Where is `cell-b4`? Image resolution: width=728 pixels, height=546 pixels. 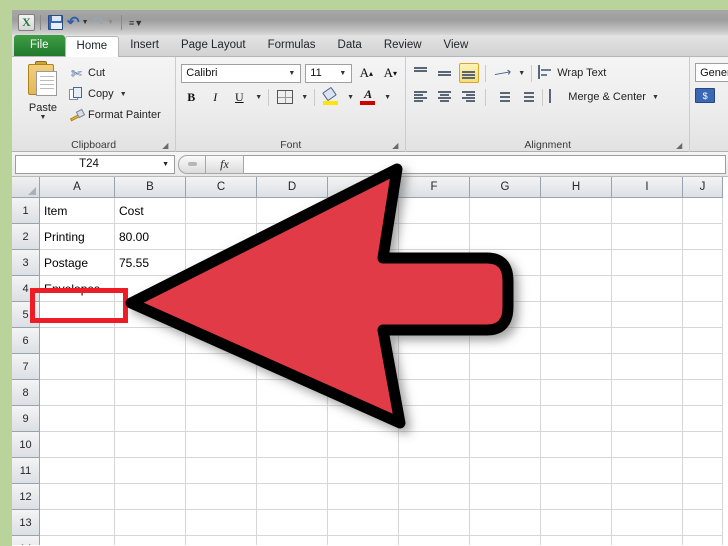
cell-b4 is located at coordinates (150, 289).